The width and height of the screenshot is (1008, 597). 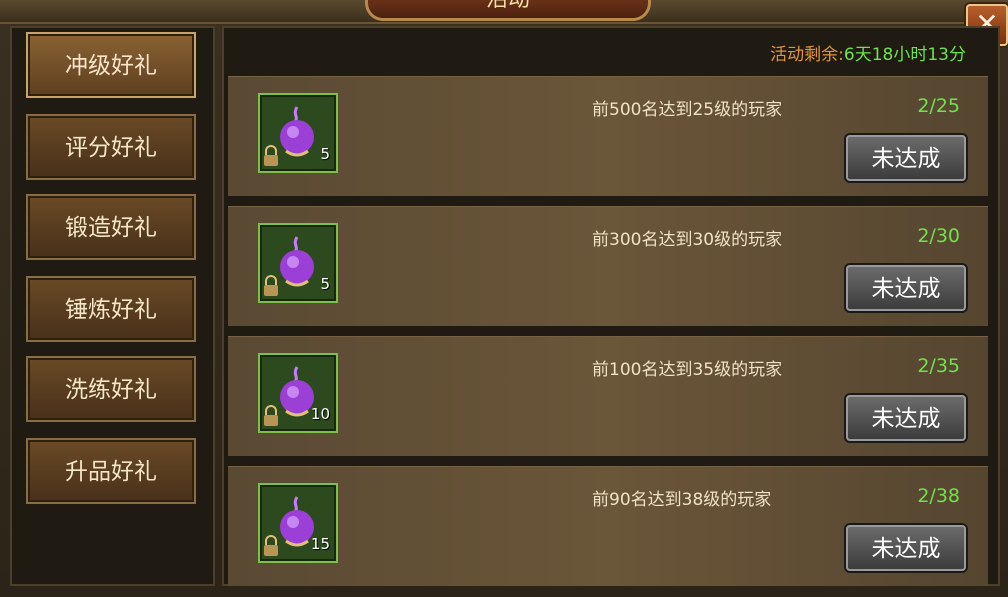 What do you see at coordinates (904, 55) in the screenshot?
I see `time-remaining-value: 6天18小时13分` at bounding box center [904, 55].